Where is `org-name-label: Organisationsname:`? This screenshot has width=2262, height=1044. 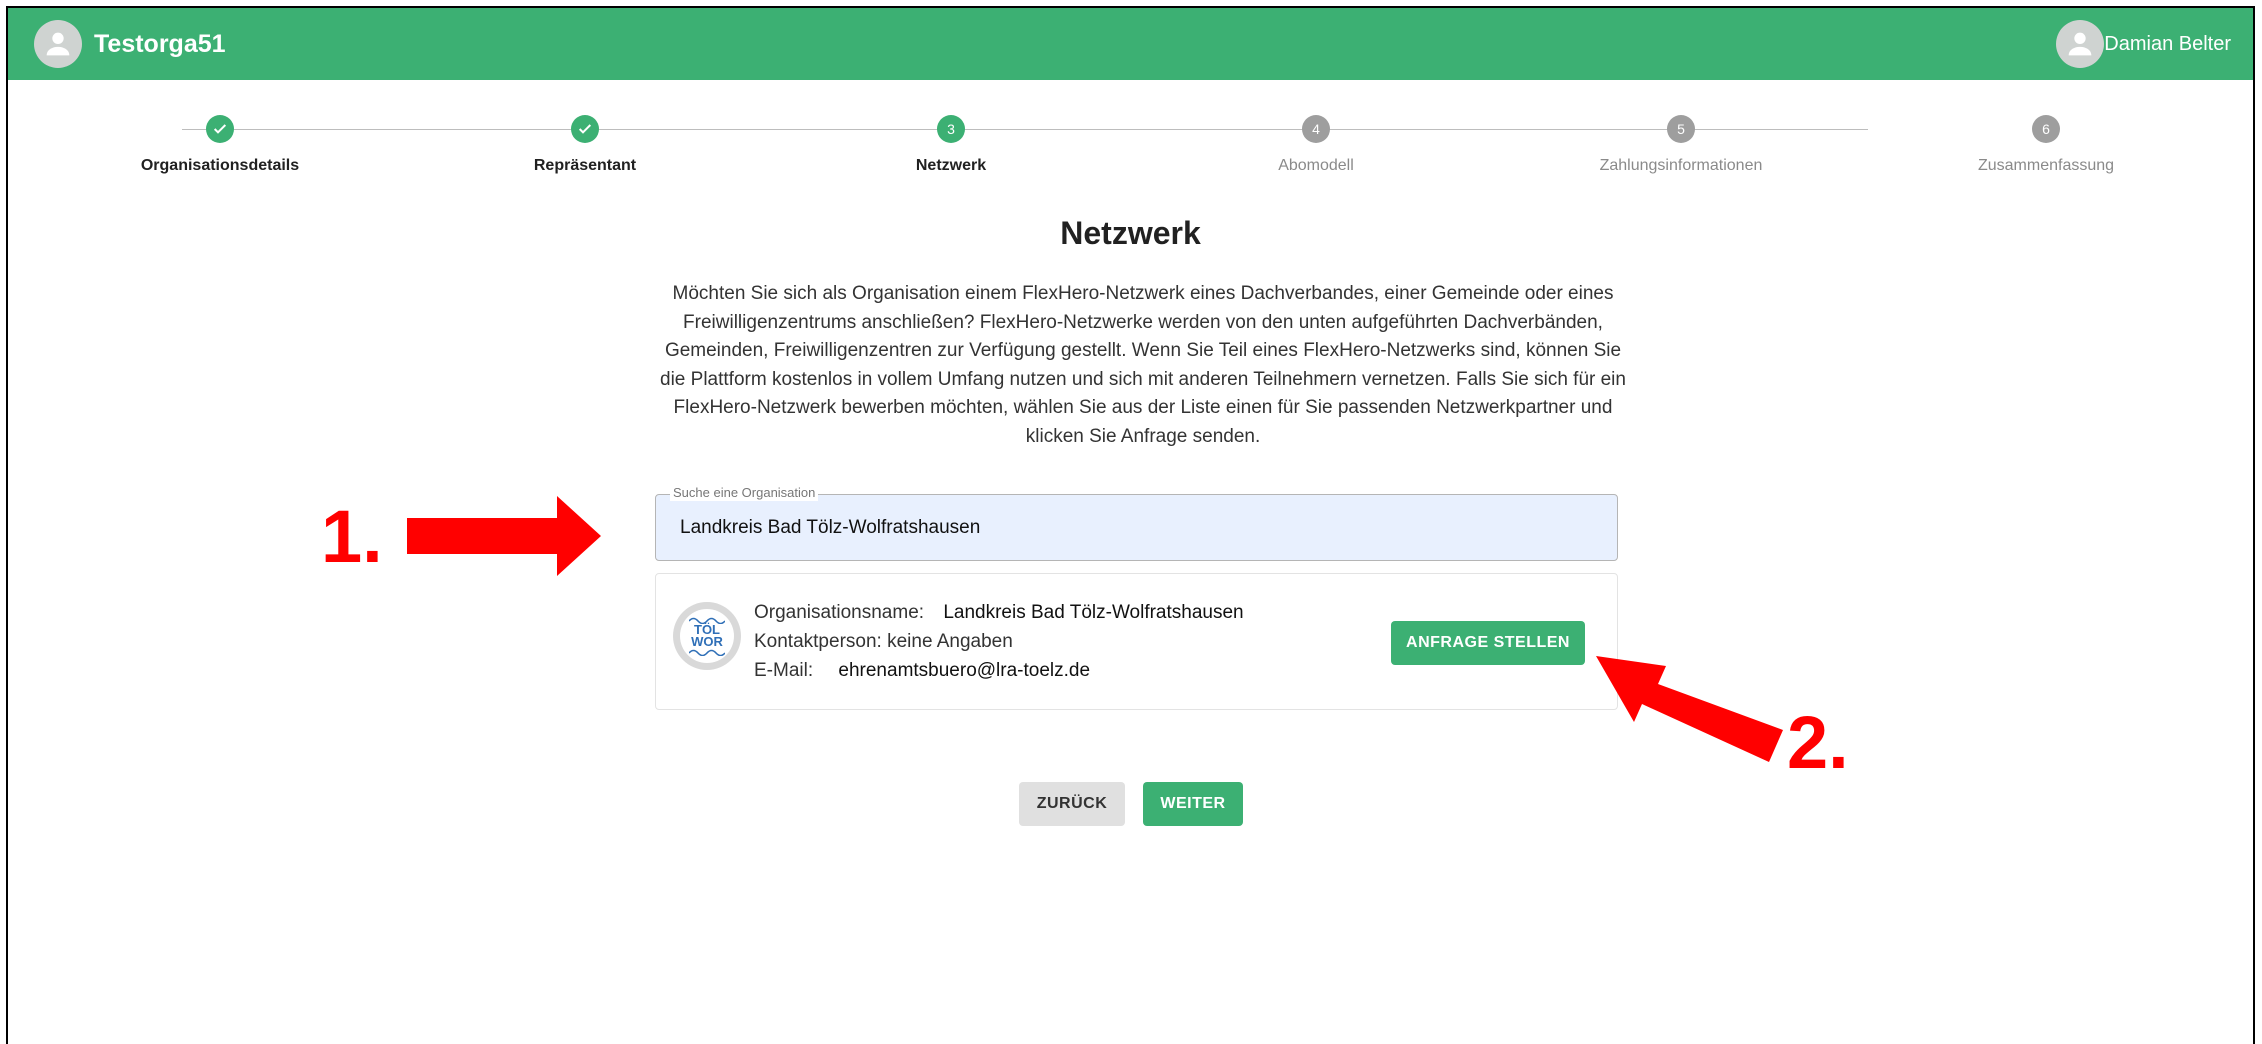 org-name-label: Organisationsname: is located at coordinates (839, 612).